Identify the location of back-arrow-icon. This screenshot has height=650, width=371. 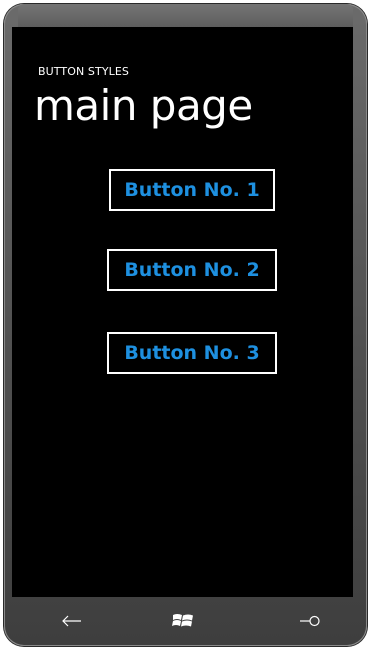
(71, 621).